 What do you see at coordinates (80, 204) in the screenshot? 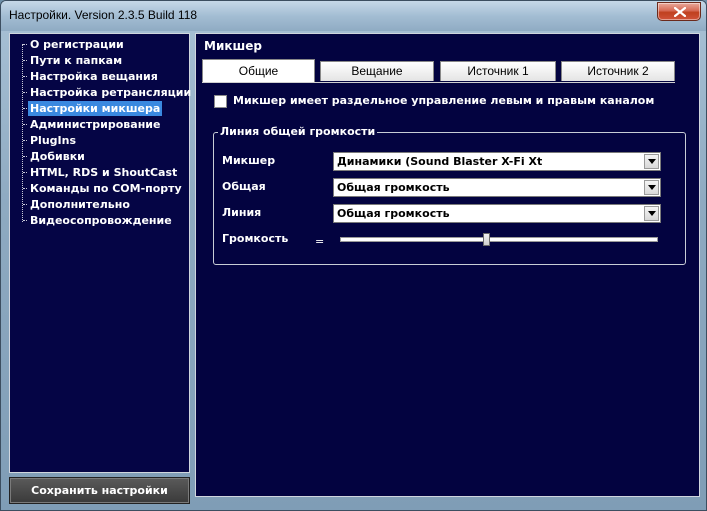
I see `sidebar-item-advanced: Дополнительно` at bounding box center [80, 204].